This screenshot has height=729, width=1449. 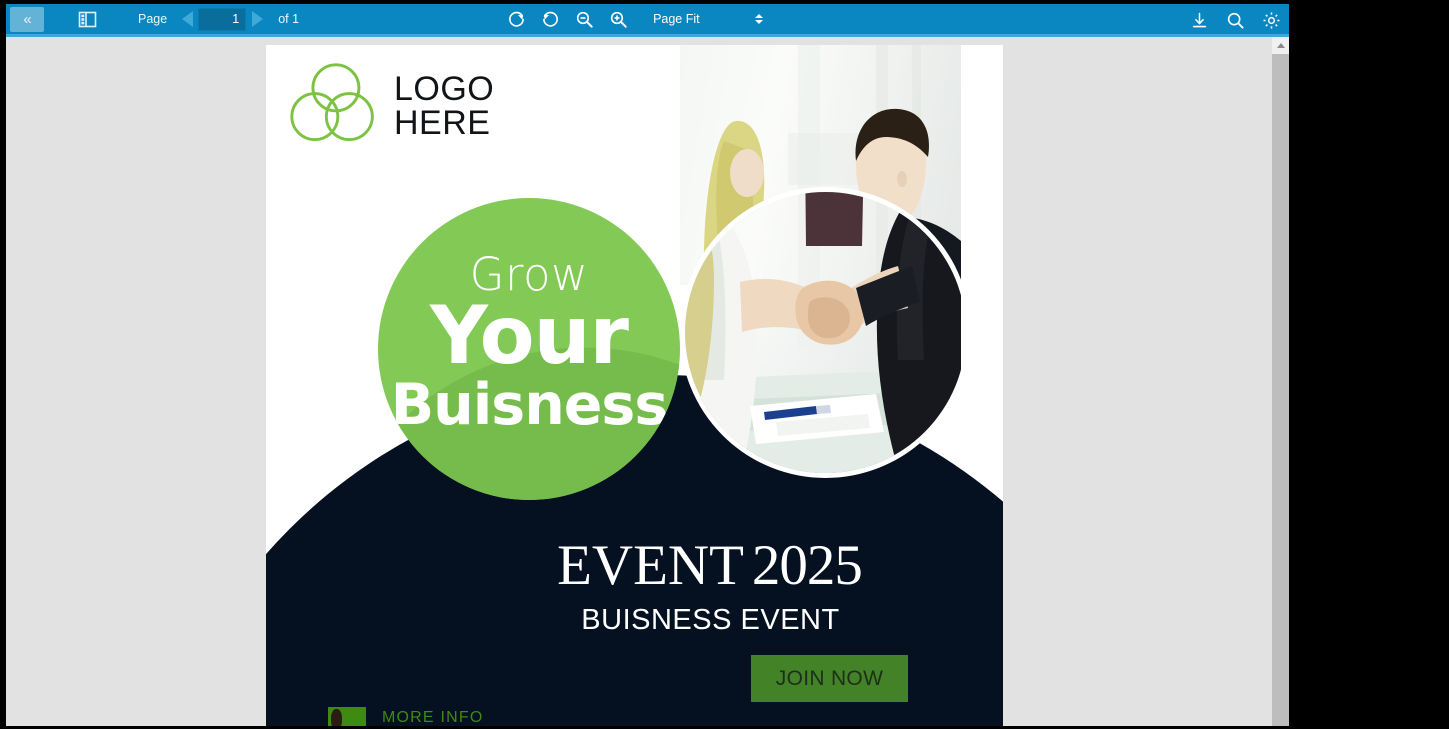 What do you see at coordinates (87, 19) in the screenshot?
I see `sidebar-toggle-icon` at bounding box center [87, 19].